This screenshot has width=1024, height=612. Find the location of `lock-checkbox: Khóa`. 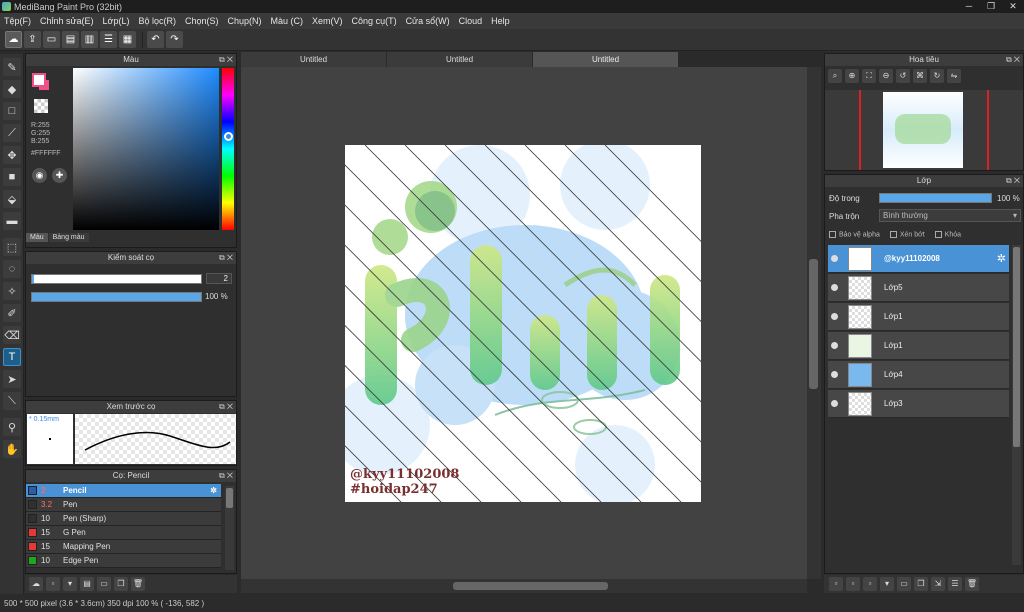

lock-checkbox: Khóa is located at coordinates (947, 234).